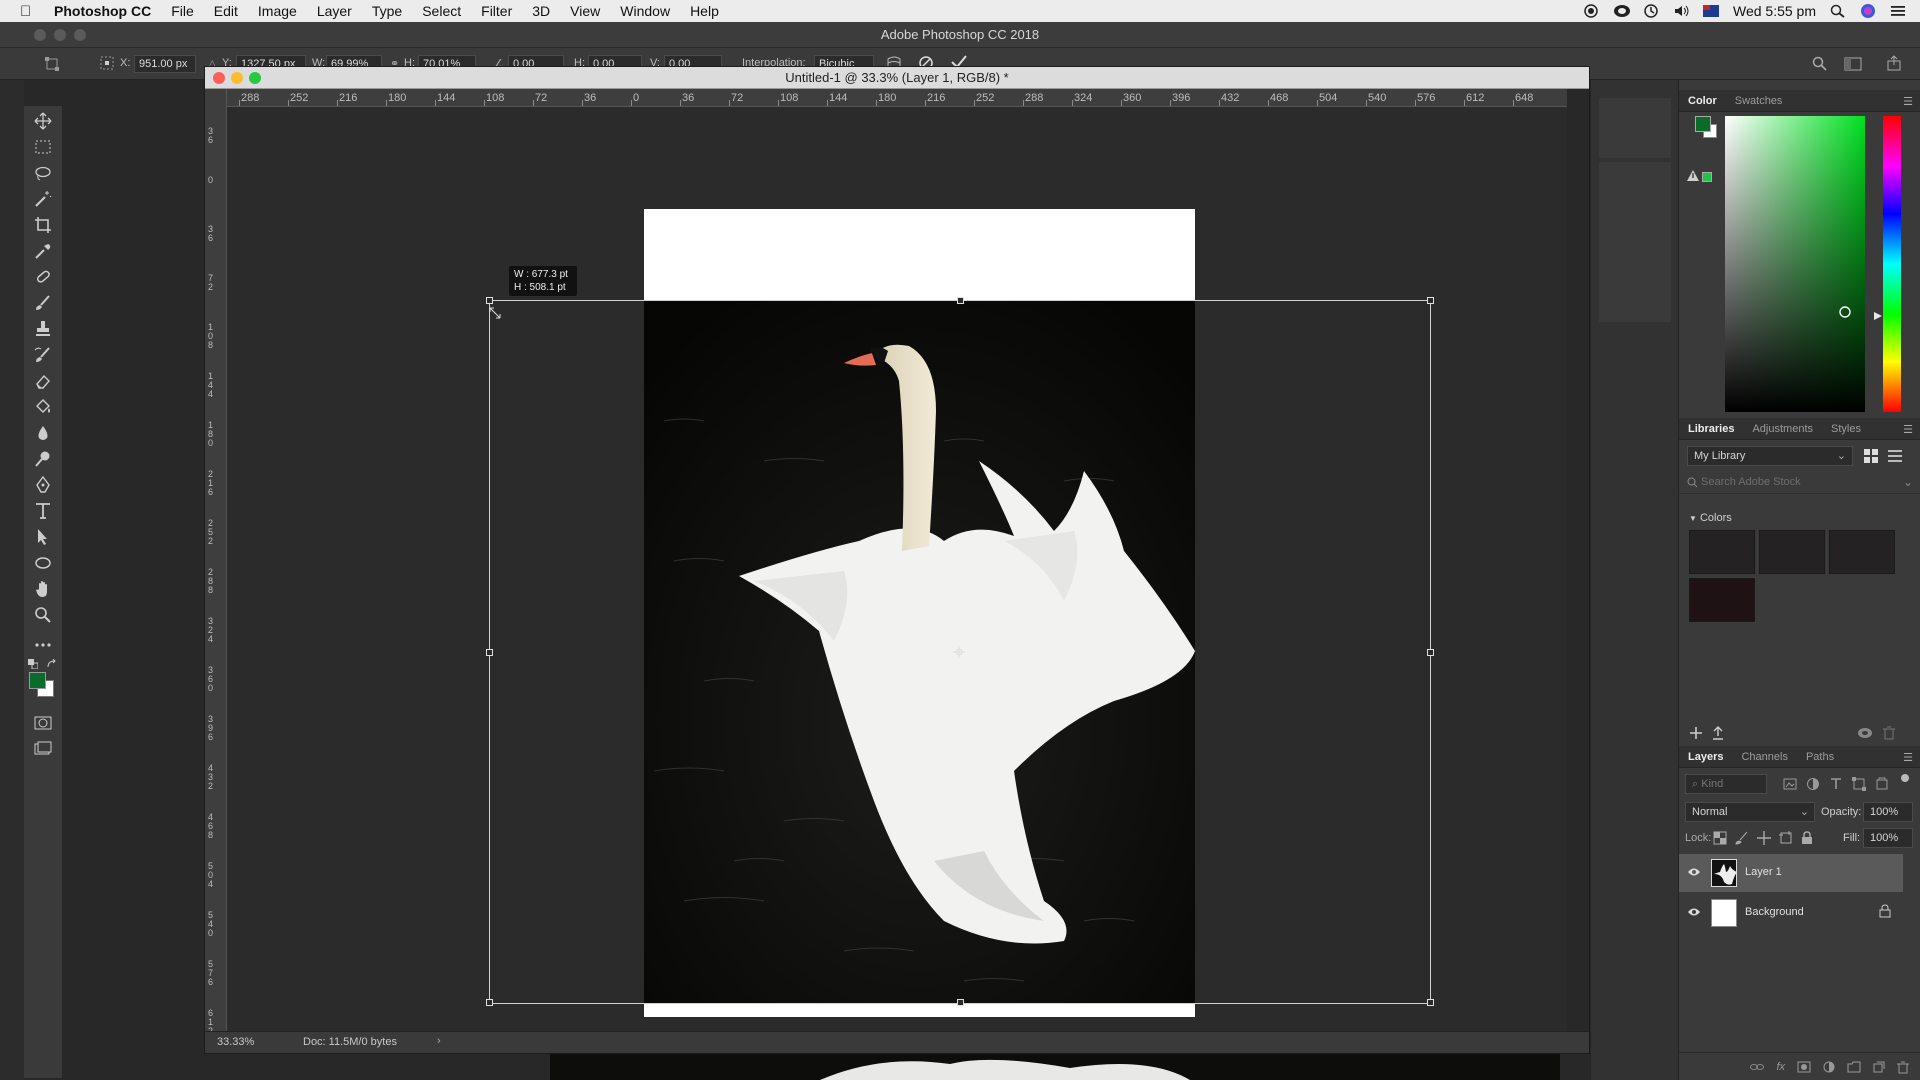  Describe the element at coordinates (1882, 785) in the screenshot. I see `smart-object-filter-icon` at that location.